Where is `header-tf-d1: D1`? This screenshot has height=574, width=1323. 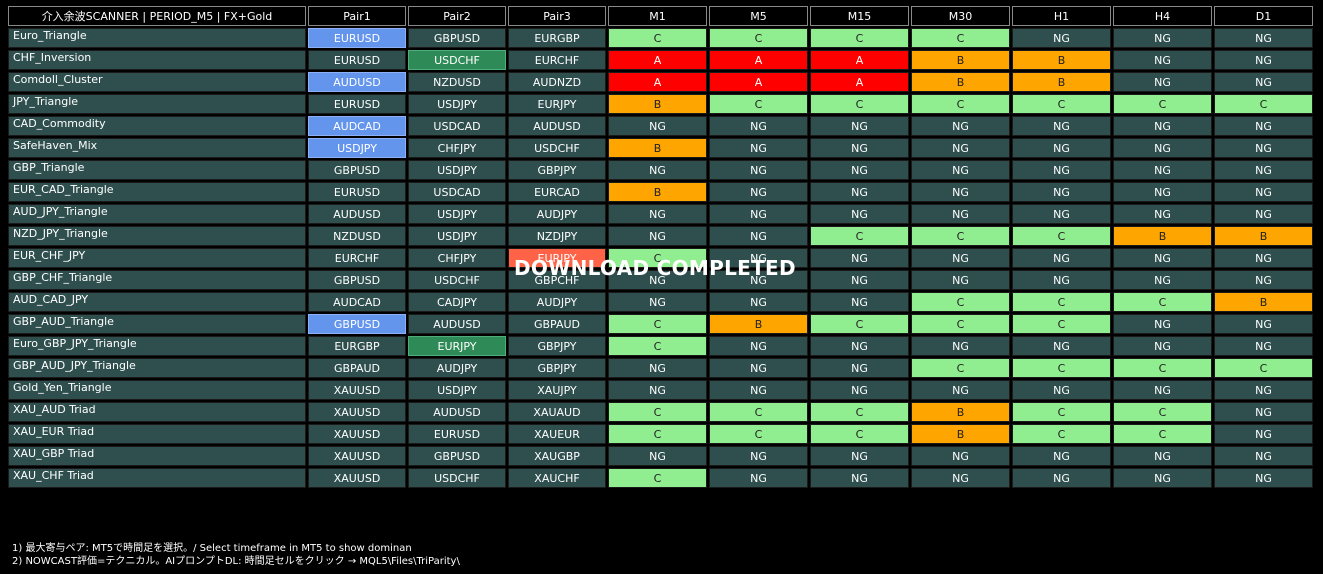 header-tf-d1: D1 is located at coordinates (1263, 16).